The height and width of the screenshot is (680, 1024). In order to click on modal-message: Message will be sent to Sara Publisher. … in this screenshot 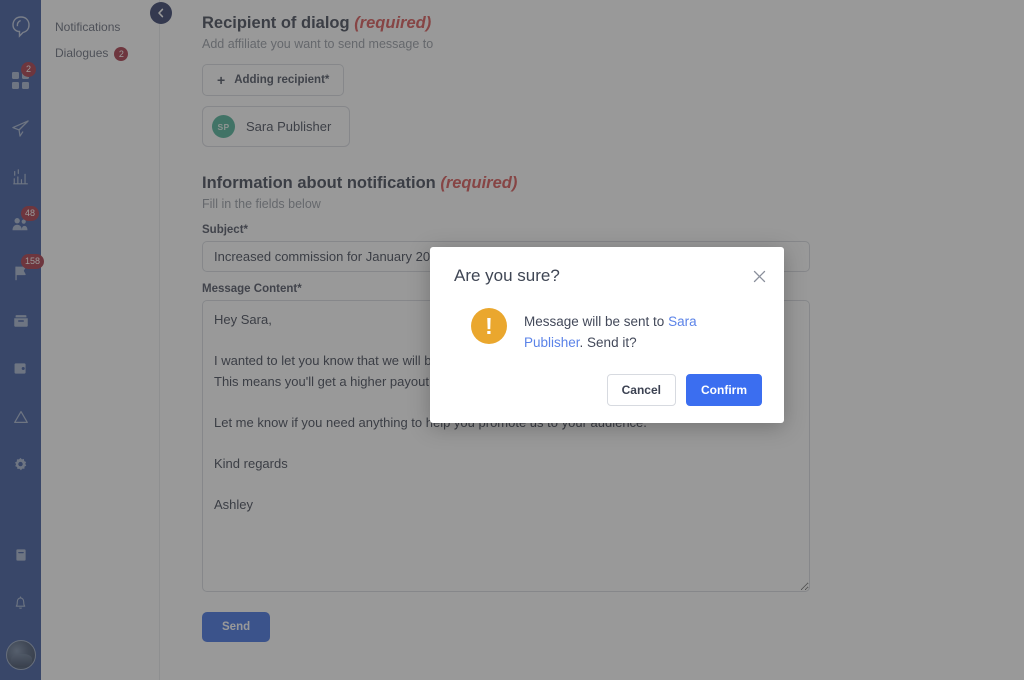, I will do `click(638, 330)`.